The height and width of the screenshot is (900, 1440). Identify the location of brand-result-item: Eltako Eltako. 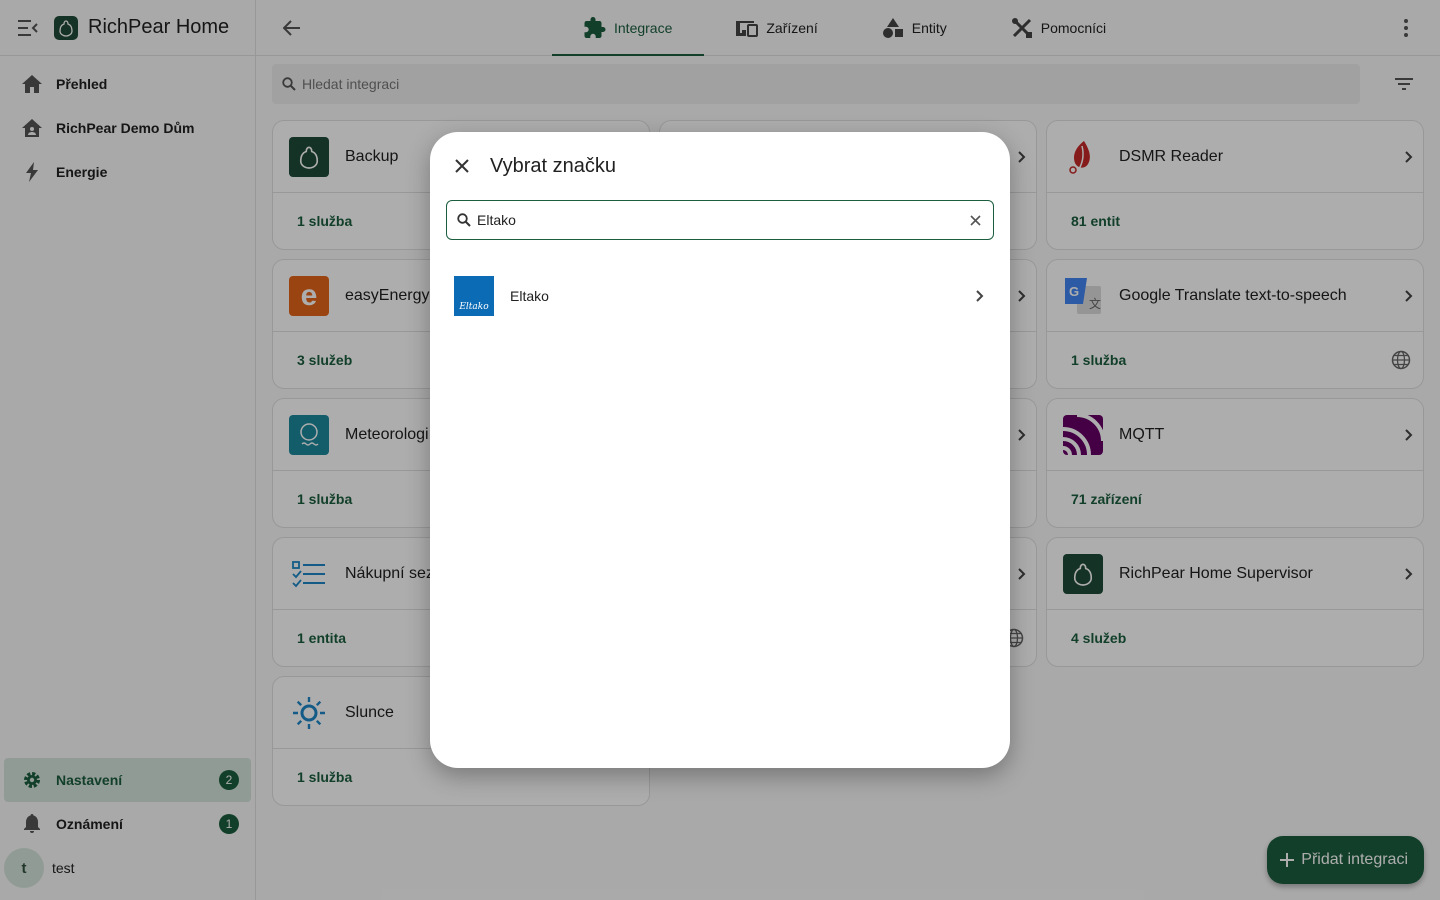
(720, 296).